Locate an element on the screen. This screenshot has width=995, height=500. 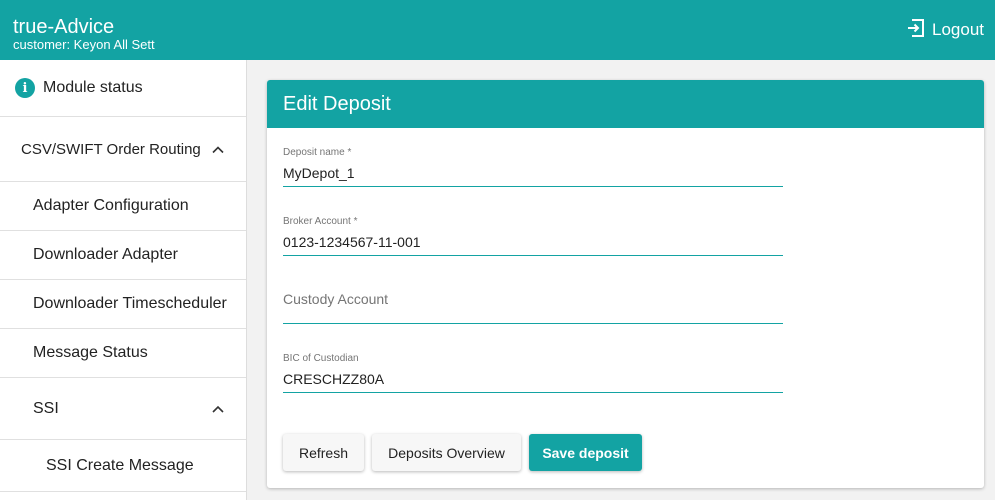
custody-account-input is located at coordinates (533, 299).